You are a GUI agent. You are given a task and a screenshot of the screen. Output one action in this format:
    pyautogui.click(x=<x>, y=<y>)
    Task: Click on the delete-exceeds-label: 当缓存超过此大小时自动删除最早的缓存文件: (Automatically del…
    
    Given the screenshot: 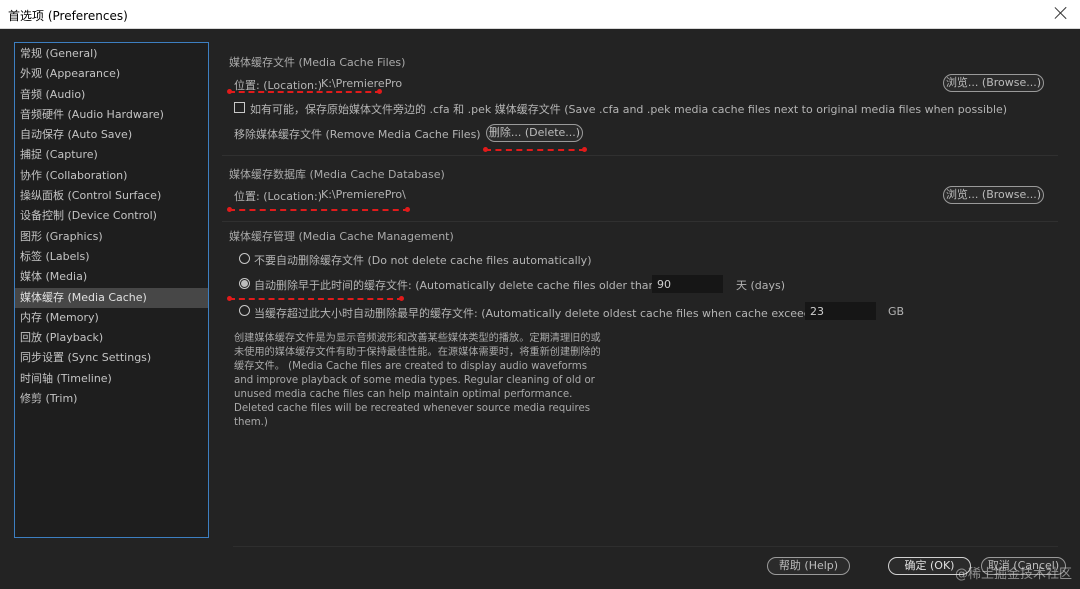 What is the action you would take?
    pyautogui.click(x=539, y=313)
    